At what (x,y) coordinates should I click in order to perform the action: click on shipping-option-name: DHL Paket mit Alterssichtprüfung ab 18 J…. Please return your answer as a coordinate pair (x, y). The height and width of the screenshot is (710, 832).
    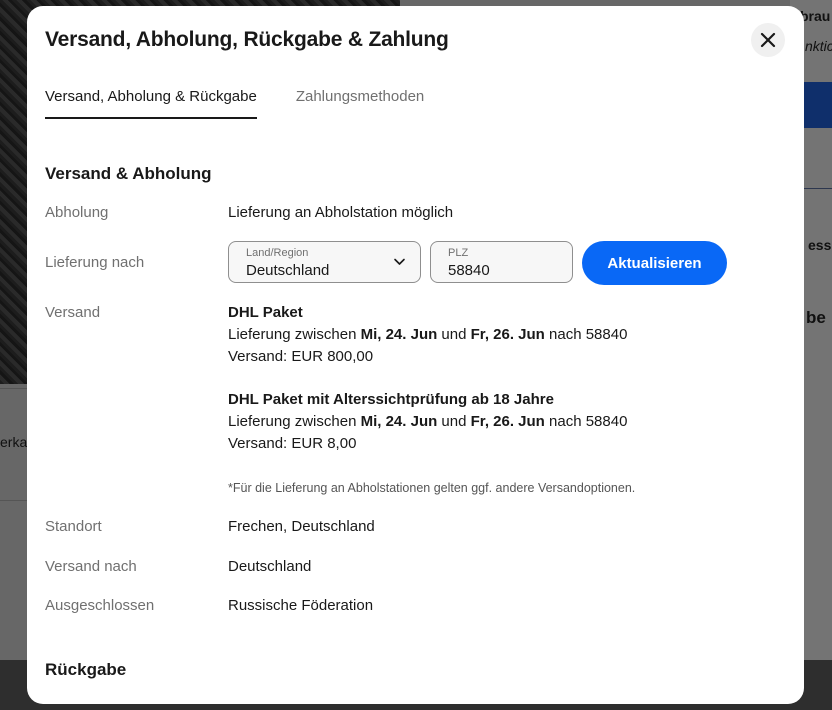
    Looking at the image, I should click on (391, 399).